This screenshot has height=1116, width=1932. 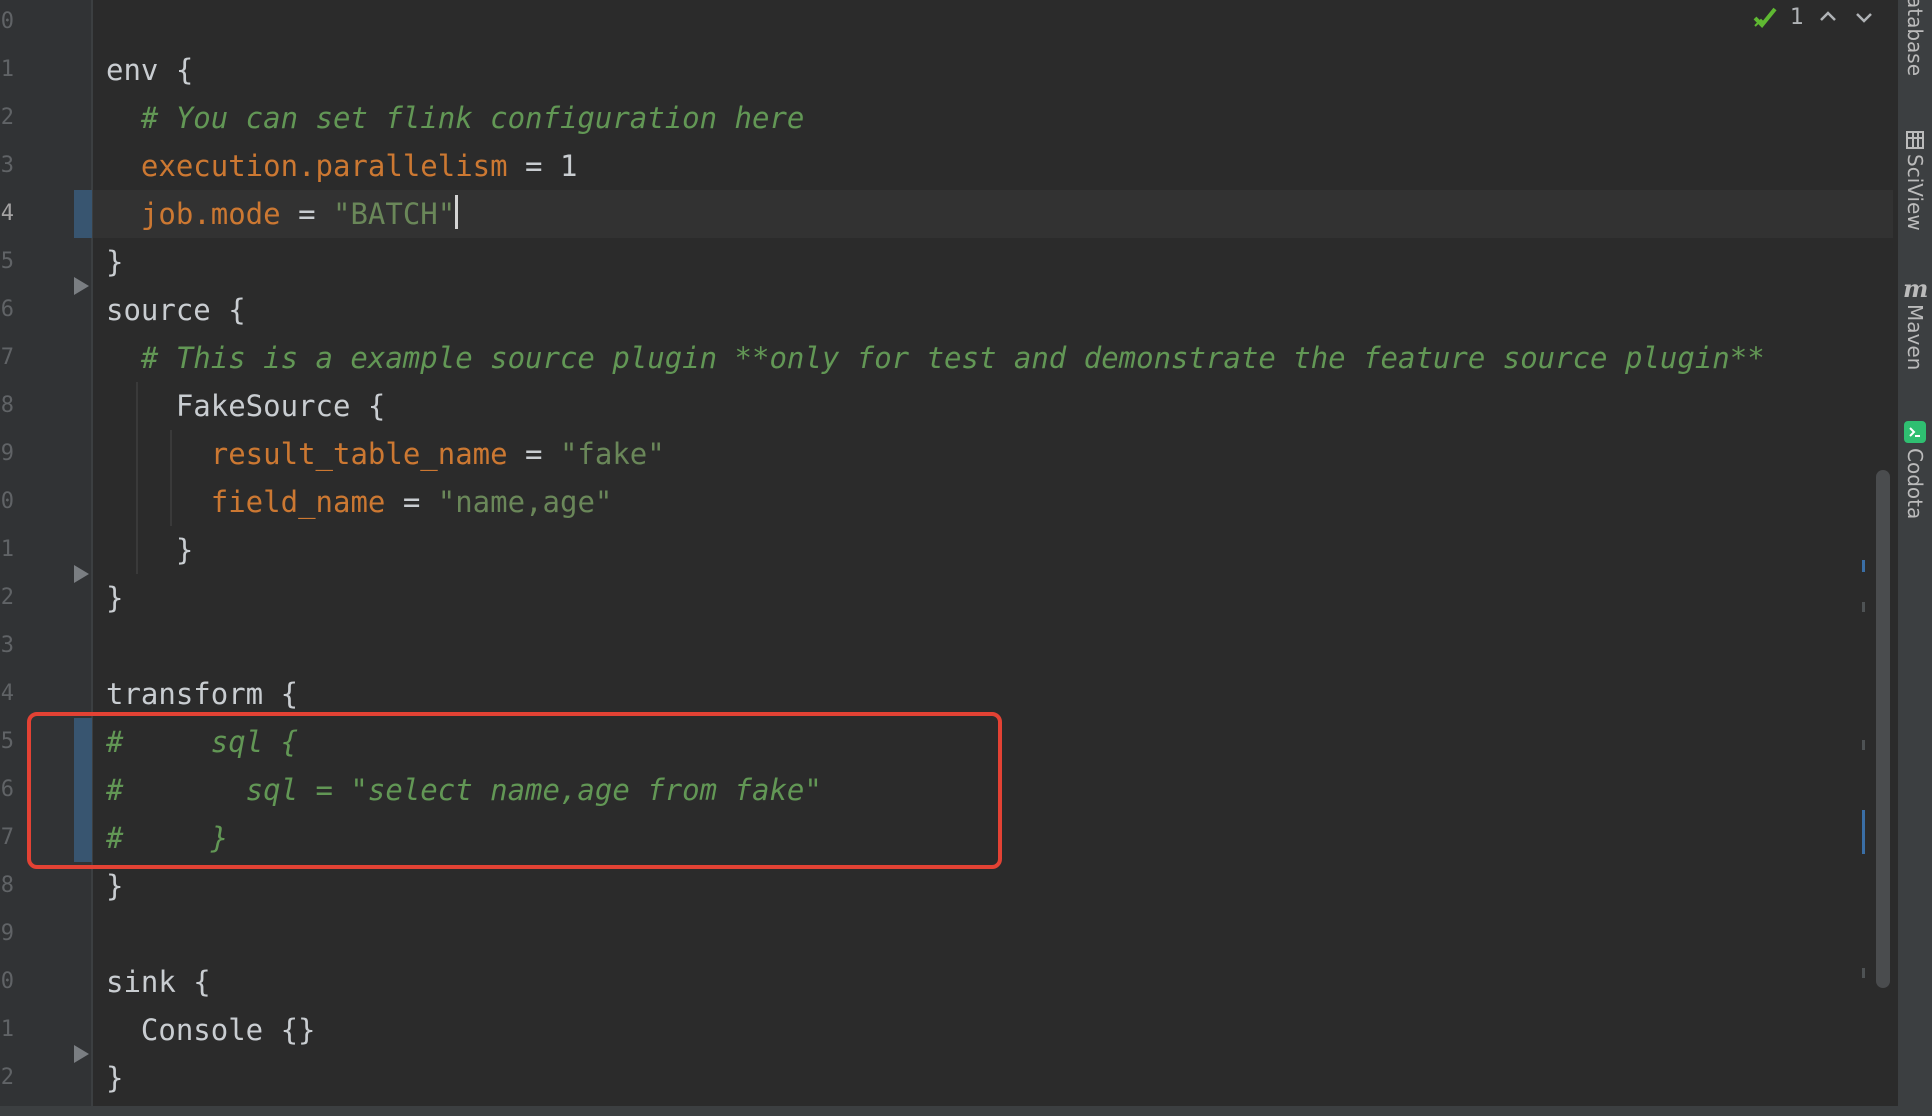 I want to click on maven-icon: m, so click(x=1915, y=289).